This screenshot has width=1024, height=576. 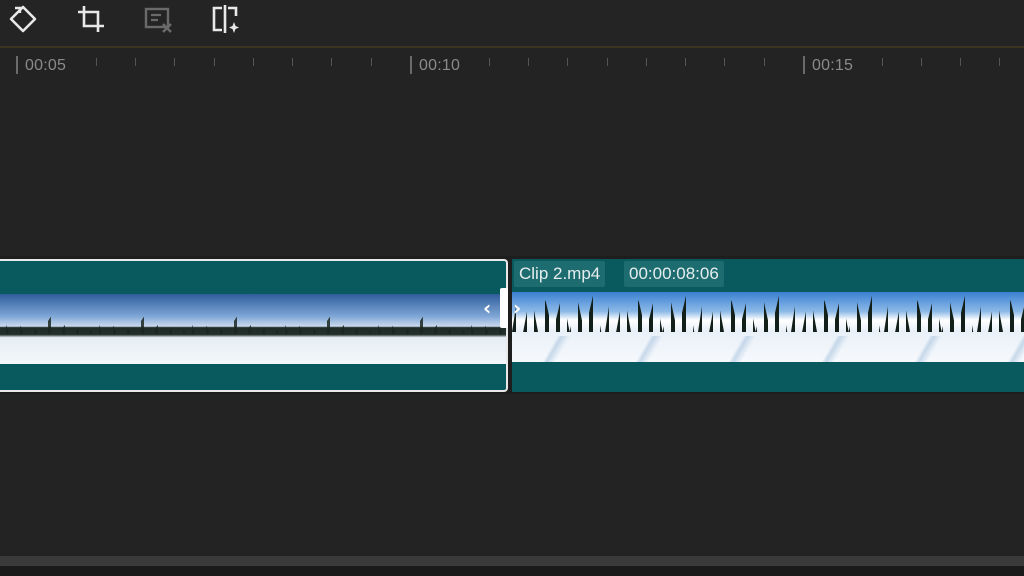 What do you see at coordinates (517, 308) in the screenshot?
I see `trim-right-arrow-icon: ›` at bounding box center [517, 308].